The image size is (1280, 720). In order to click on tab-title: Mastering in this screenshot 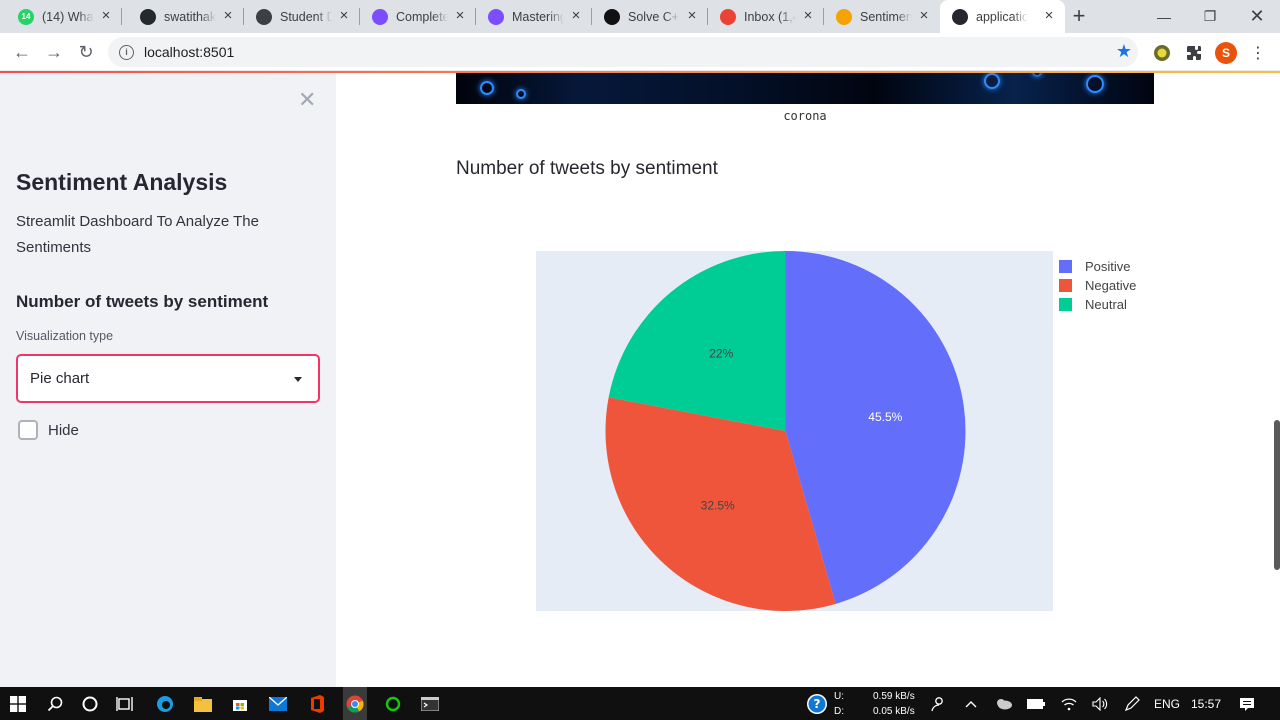, I will do `click(538, 16)`.